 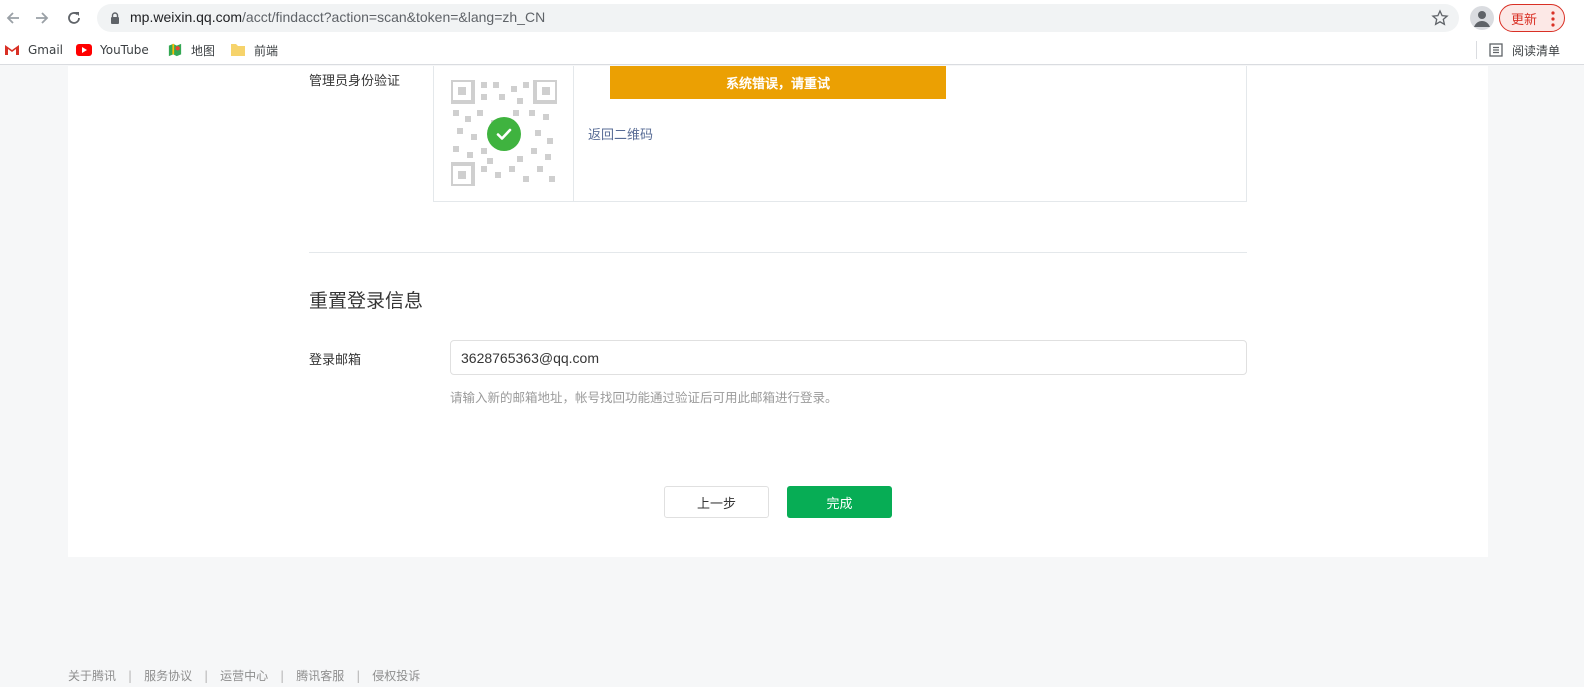 I want to click on reload-icon, so click(x=74, y=18).